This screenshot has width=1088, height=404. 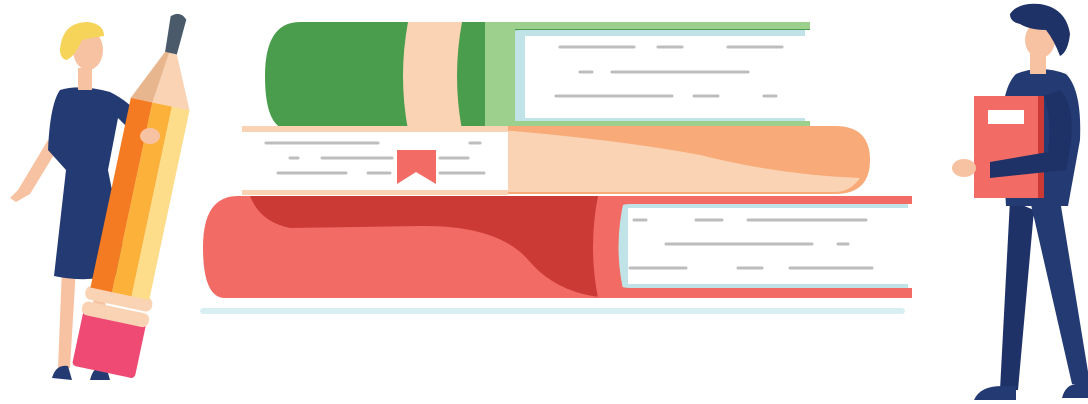 What do you see at coordinates (1059, 292) in the screenshot?
I see `man-leg-right` at bounding box center [1059, 292].